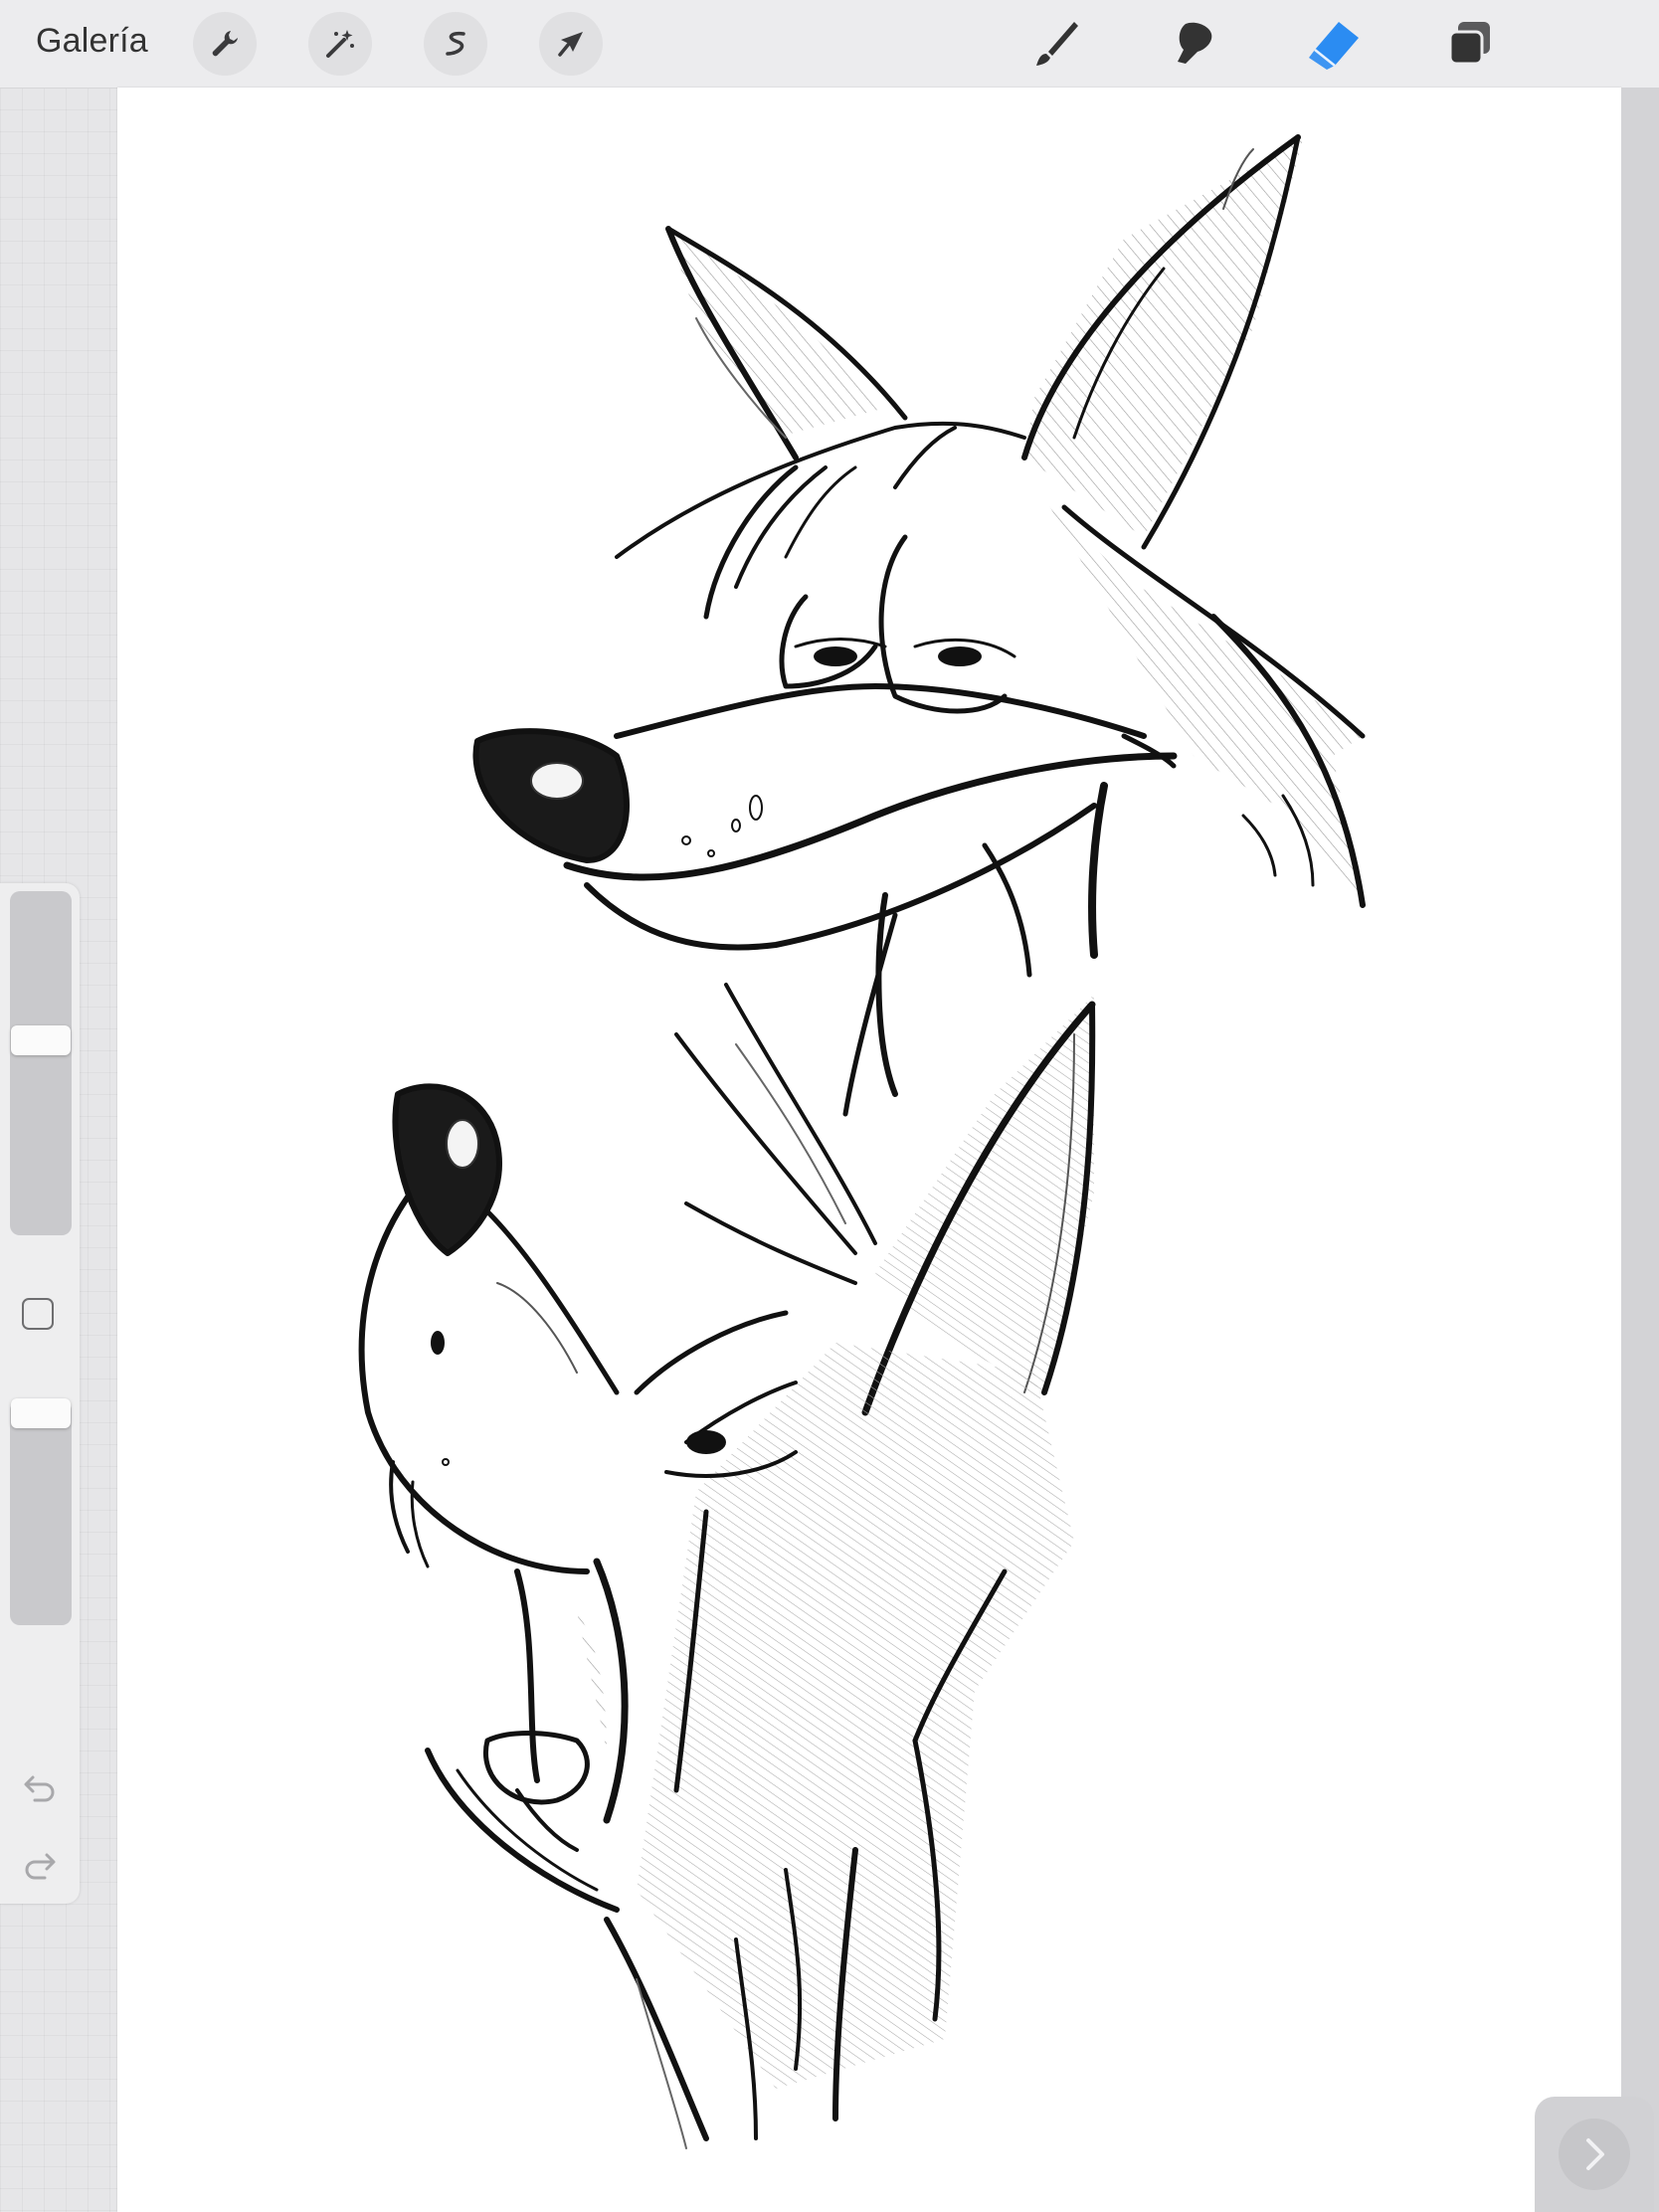  What do you see at coordinates (38, 1314) in the screenshot?
I see `modify-button` at bounding box center [38, 1314].